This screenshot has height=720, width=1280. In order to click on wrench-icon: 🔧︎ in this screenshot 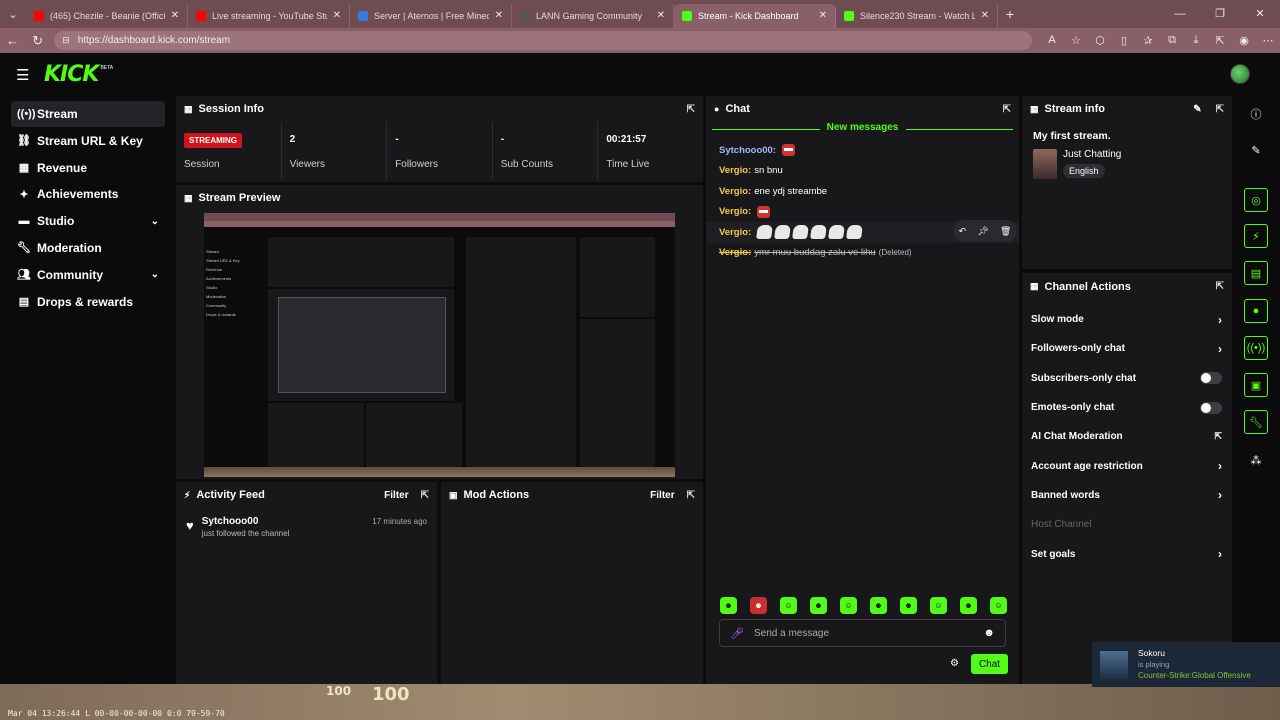, I will do `click(1256, 422)`.